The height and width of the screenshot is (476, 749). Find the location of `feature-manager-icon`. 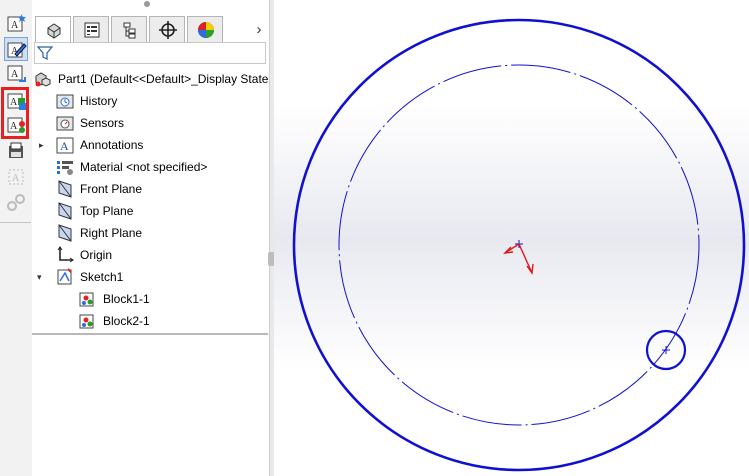

feature-manager-icon is located at coordinates (54, 31).